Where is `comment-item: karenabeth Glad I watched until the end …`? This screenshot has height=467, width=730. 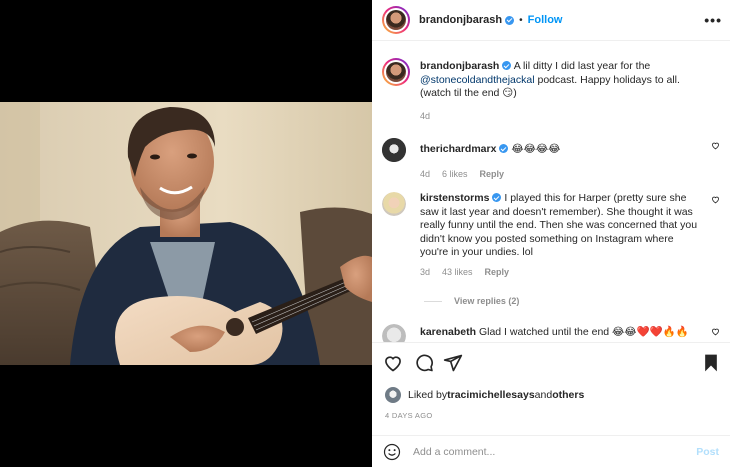 comment-item: karenabeth Glad I watched until the end … is located at coordinates (551, 333).